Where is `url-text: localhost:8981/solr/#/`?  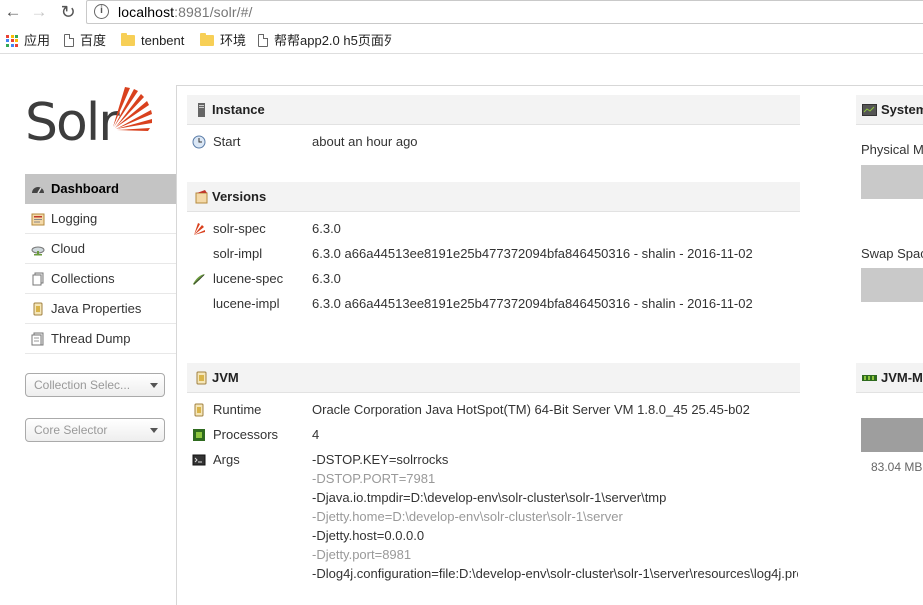
url-text: localhost:8981/solr/#/ is located at coordinates (185, 12).